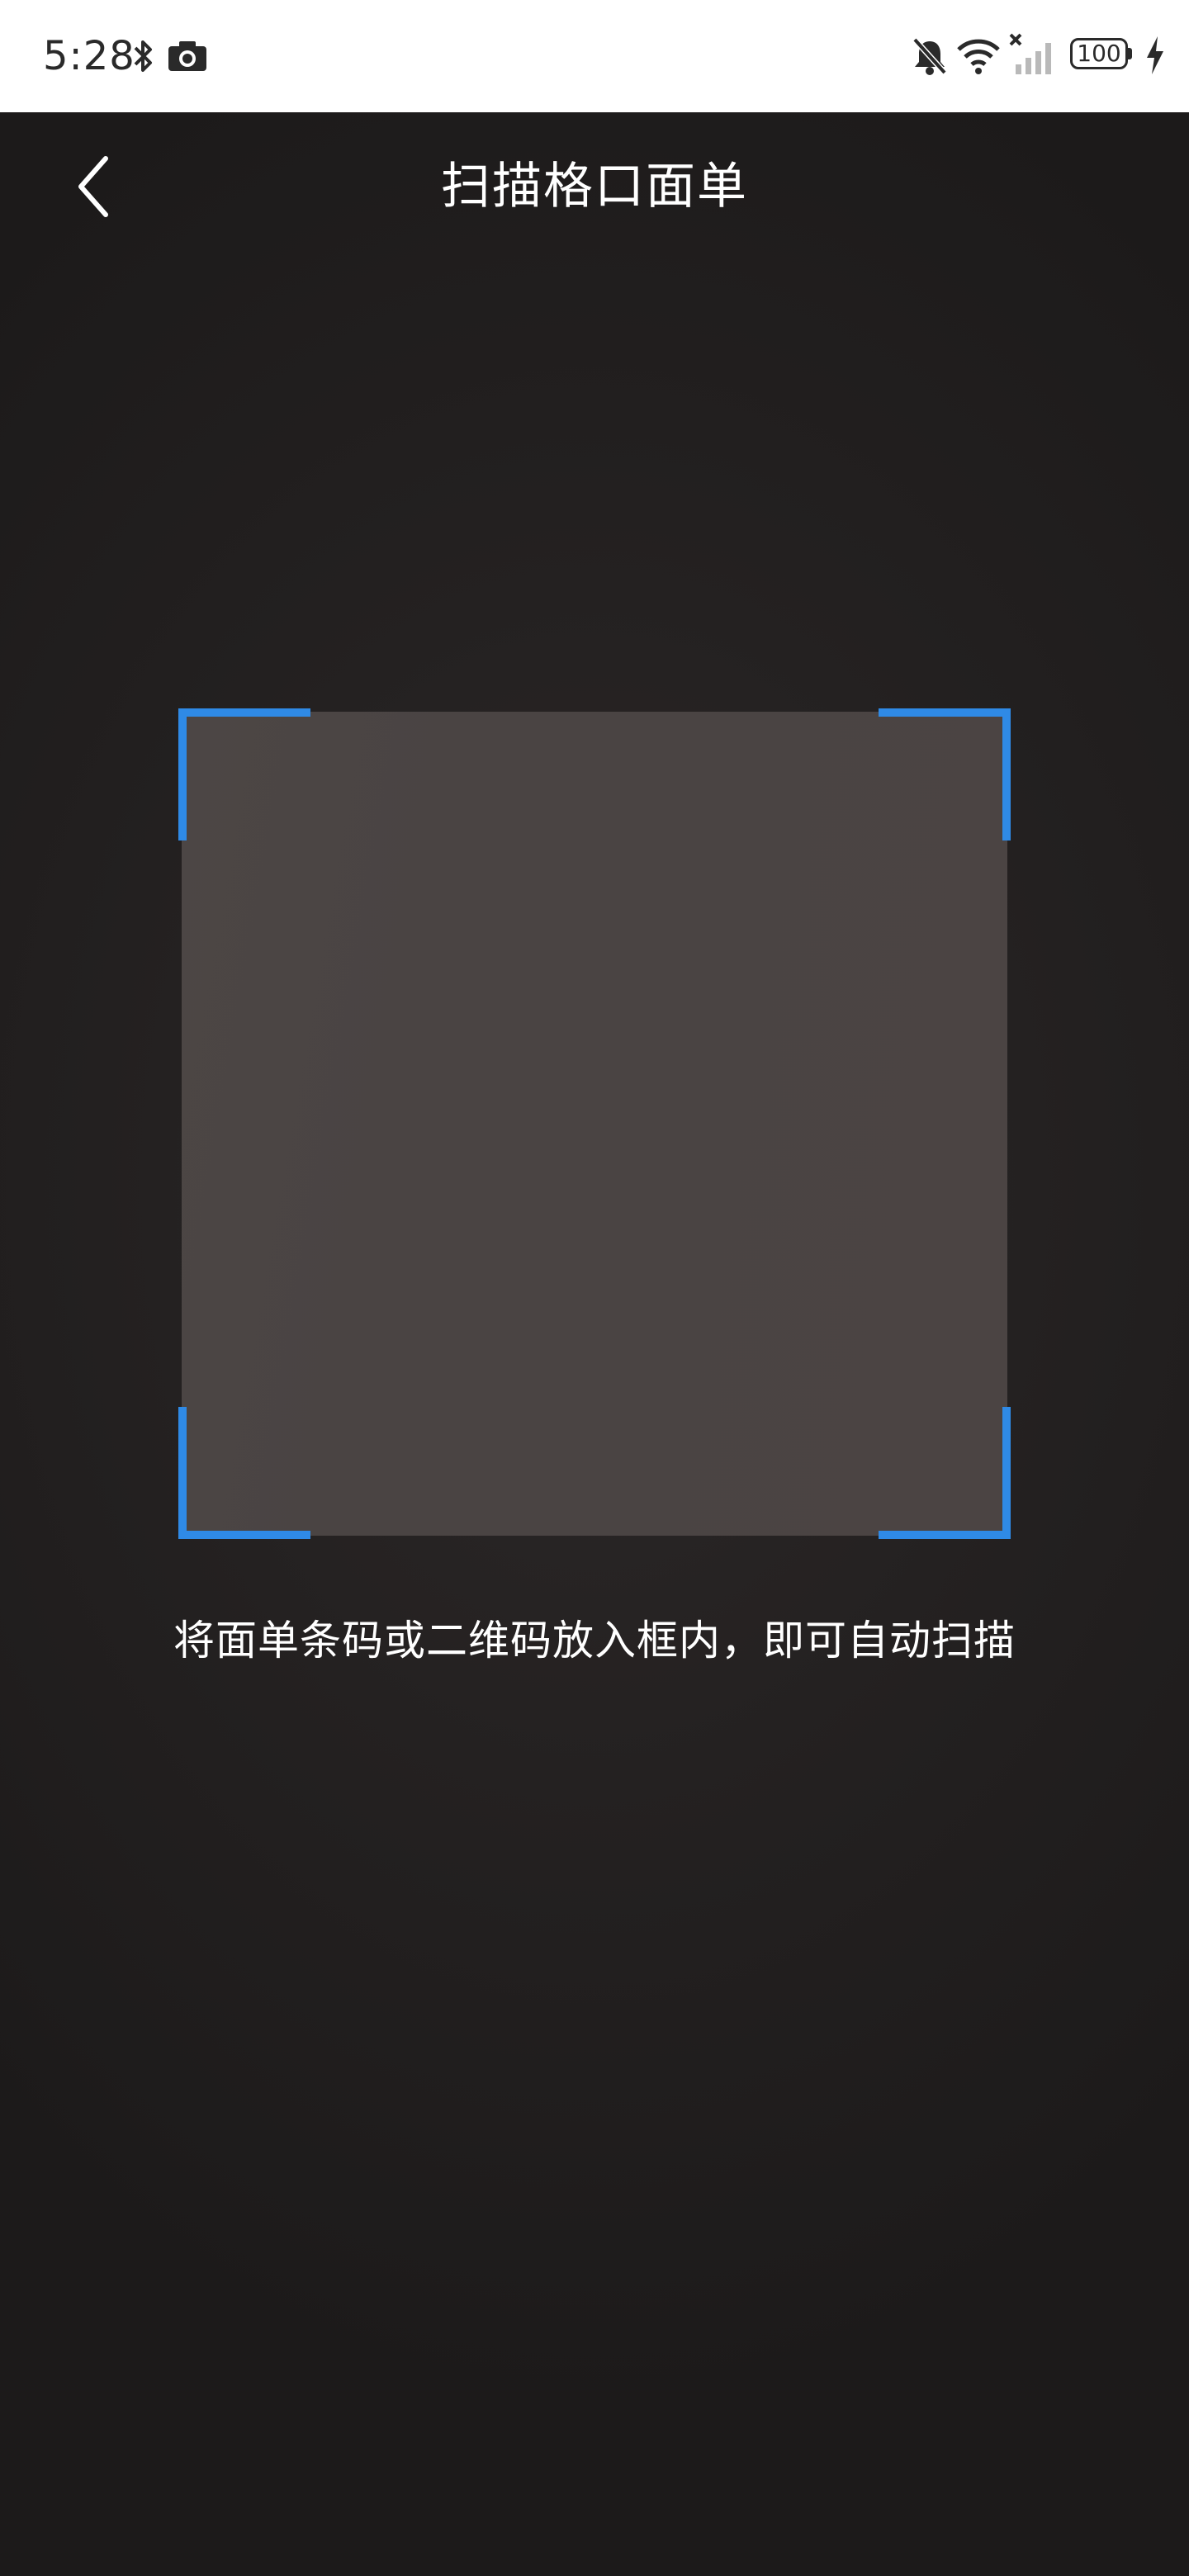  What do you see at coordinates (594, 56) in the screenshot?
I see `status-bar: 5:28 100` at bounding box center [594, 56].